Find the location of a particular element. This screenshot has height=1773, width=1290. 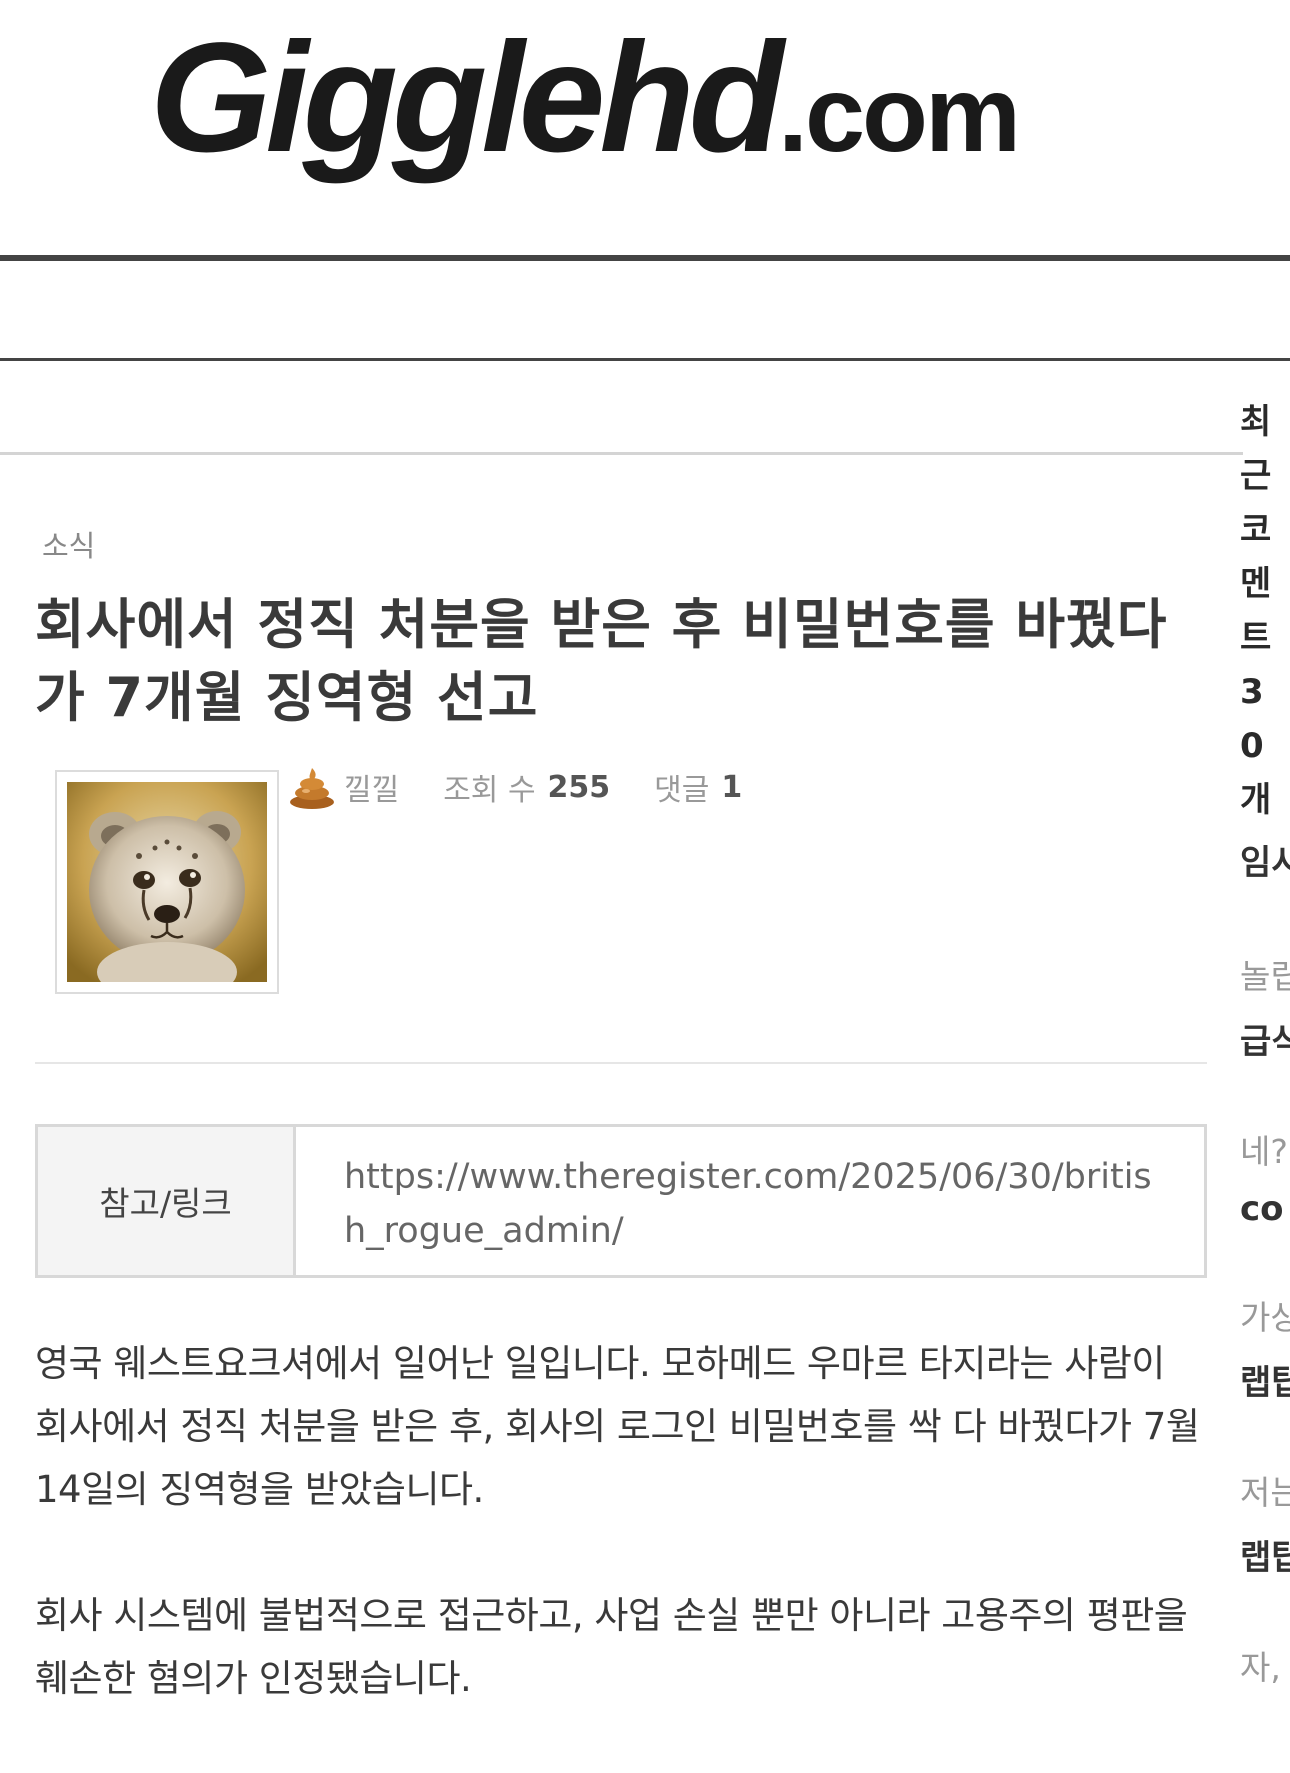

header-divider is located at coordinates (645, 258).